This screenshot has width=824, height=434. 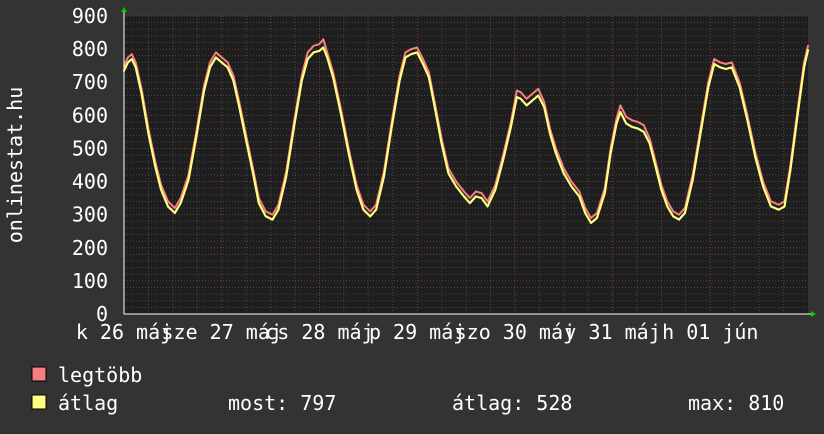 I want to click on legend-swatch-atlag, so click(x=39, y=402).